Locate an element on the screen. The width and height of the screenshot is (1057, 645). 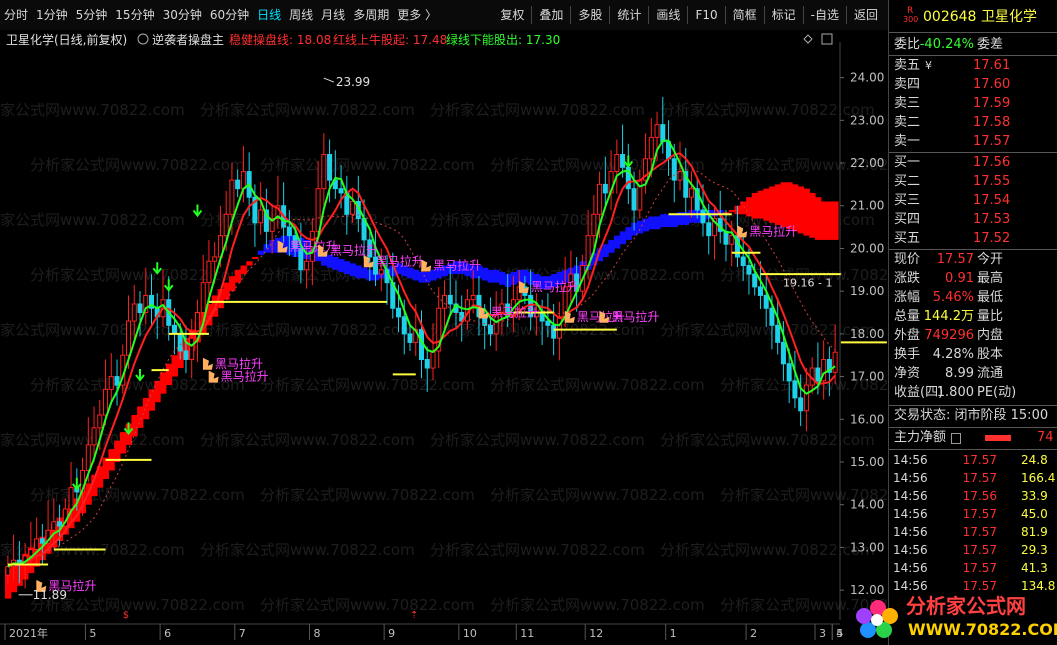
flow-bar is located at coordinates (998, 438).